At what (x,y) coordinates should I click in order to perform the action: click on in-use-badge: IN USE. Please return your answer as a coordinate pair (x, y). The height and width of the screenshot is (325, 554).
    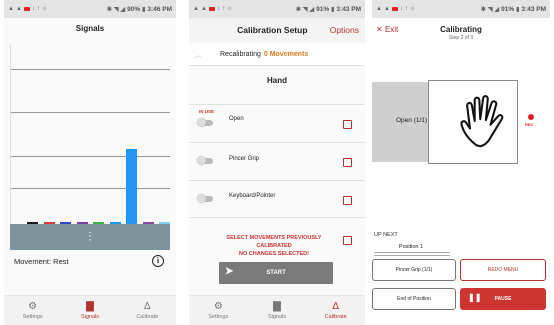
    Looking at the image, I should click on (207, 111).